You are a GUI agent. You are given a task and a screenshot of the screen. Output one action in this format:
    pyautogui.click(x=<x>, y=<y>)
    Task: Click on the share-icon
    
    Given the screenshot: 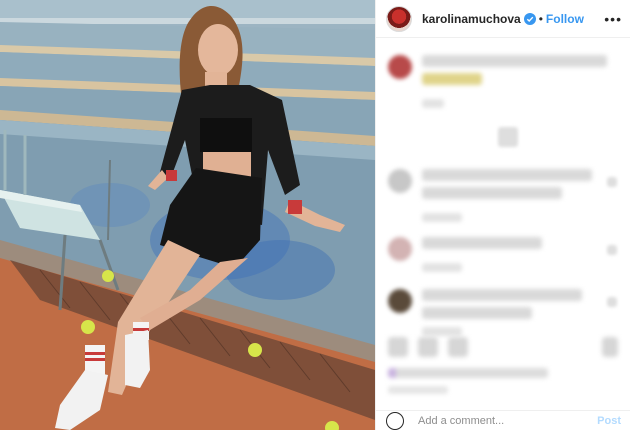 What is the action you would take?
    pyautogui.click(x=458, y=347)
    